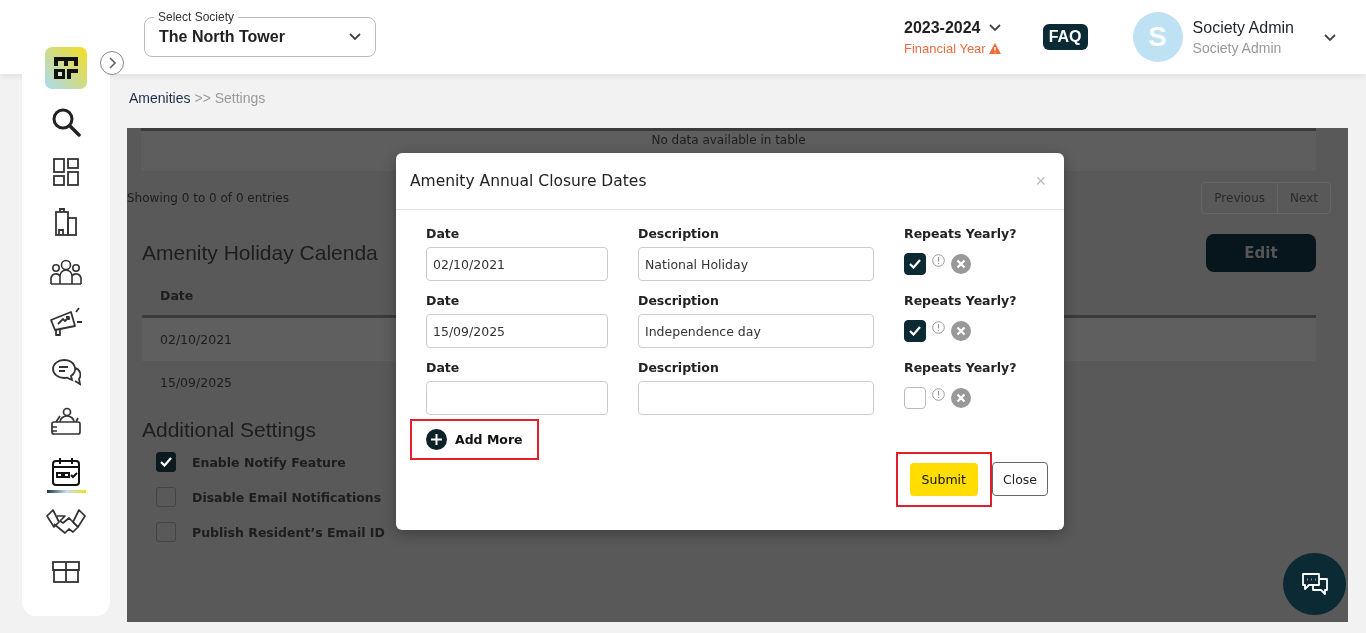  What do you see at coordinates (517, 331) in the screenshot?
I see `date-field: 15/09/2025` at bounding box center [517, 331].